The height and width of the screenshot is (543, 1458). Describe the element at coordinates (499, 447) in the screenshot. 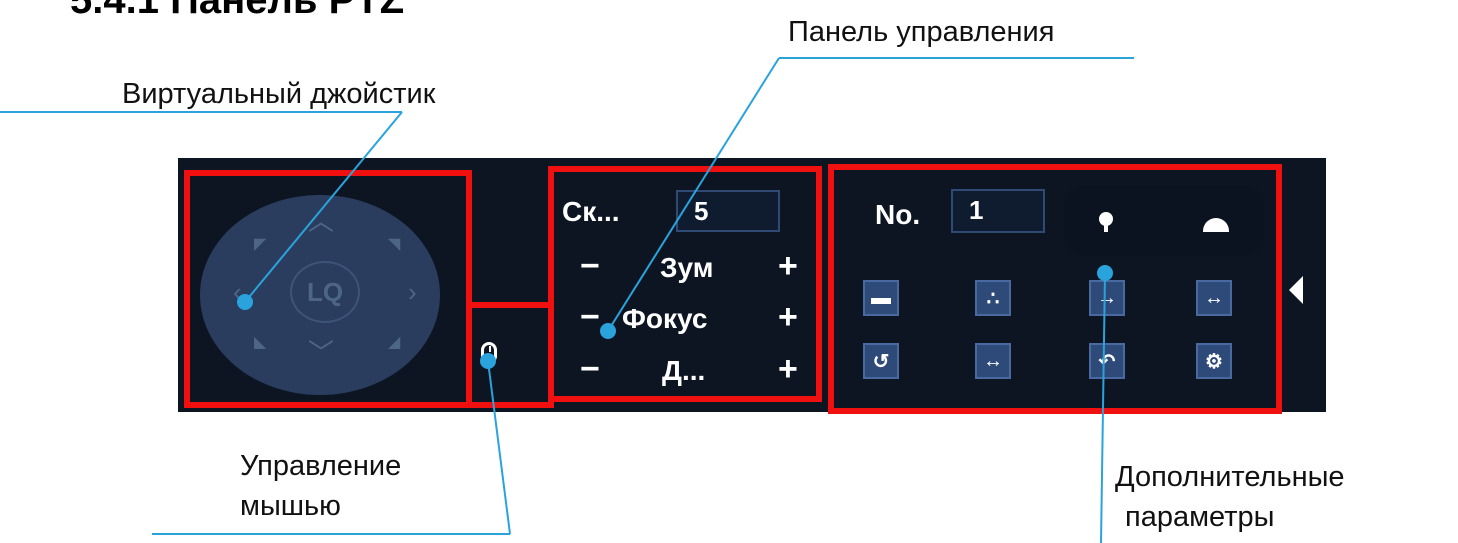

I see `mouse-leader` at that location.